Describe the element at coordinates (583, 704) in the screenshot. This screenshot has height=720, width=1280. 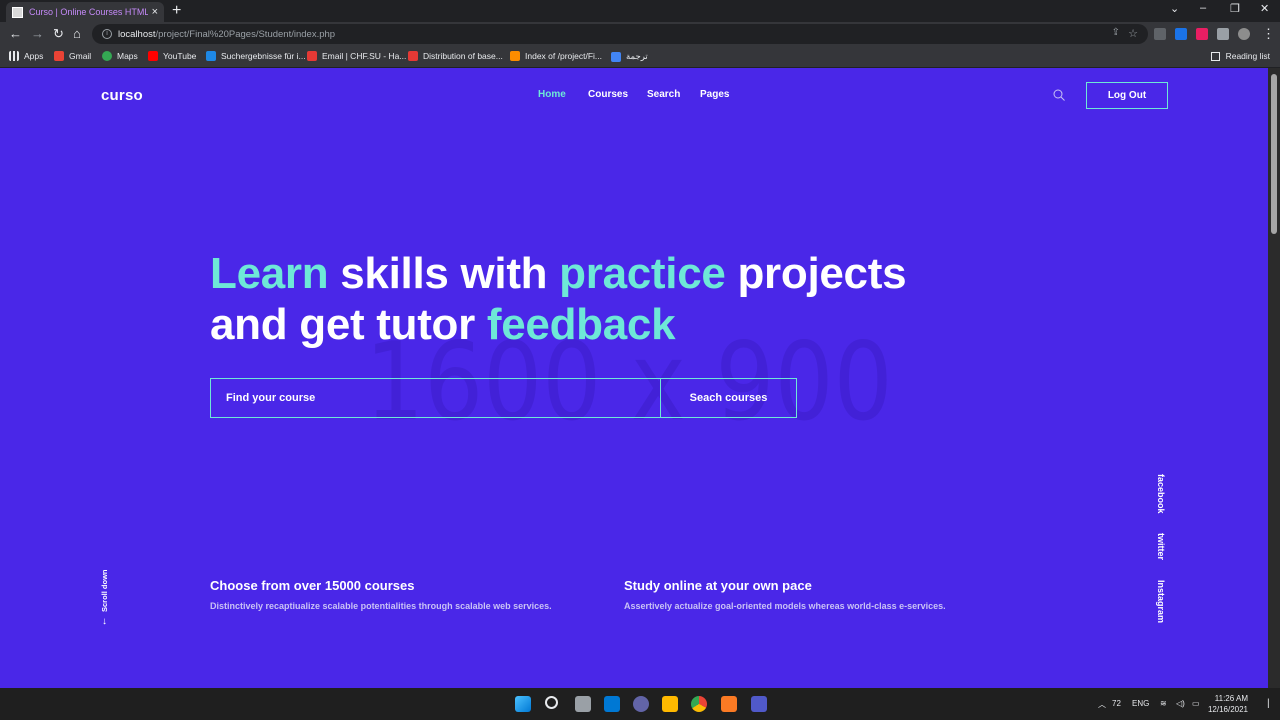
I see `task-view-icon` at that location.